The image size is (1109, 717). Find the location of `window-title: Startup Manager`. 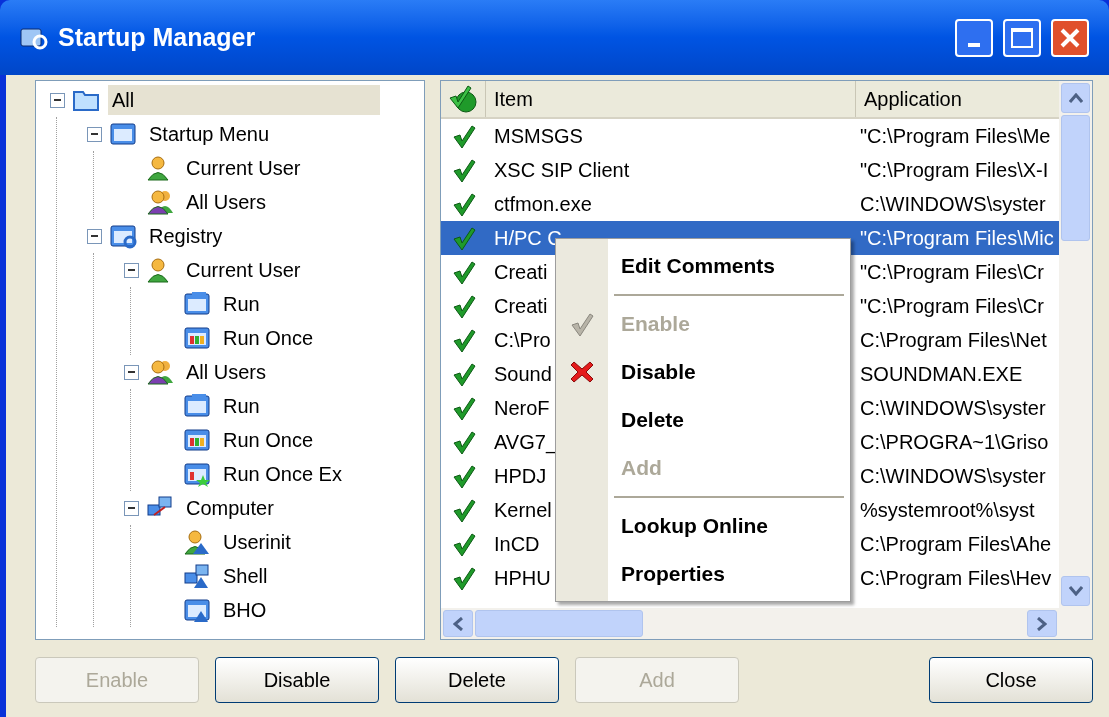

window-title: Startup Manager is located at coordinates (157, 37).